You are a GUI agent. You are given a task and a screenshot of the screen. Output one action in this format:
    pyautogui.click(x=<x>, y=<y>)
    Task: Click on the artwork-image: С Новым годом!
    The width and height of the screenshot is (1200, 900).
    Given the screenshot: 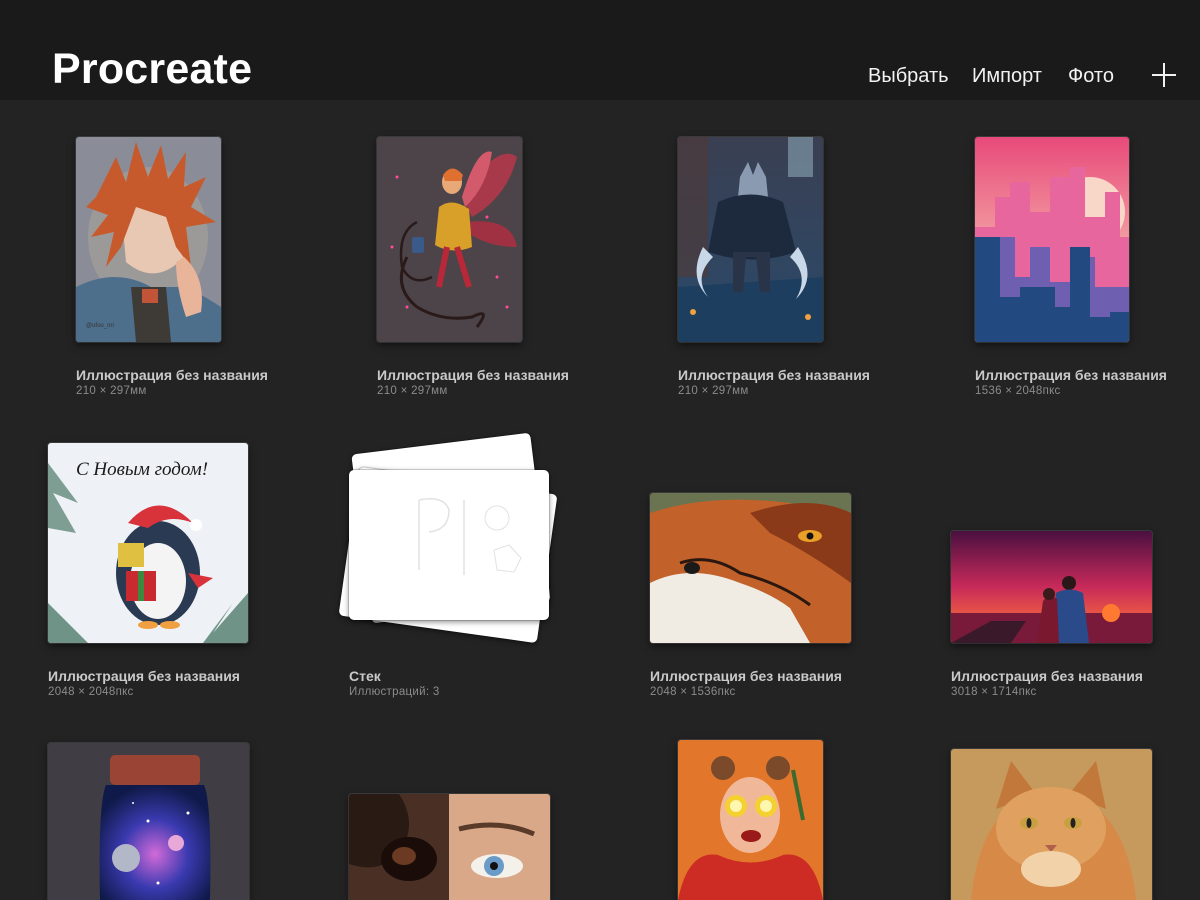 What is the action you would take?
    pyautogui.click(x=148, y=543)
    